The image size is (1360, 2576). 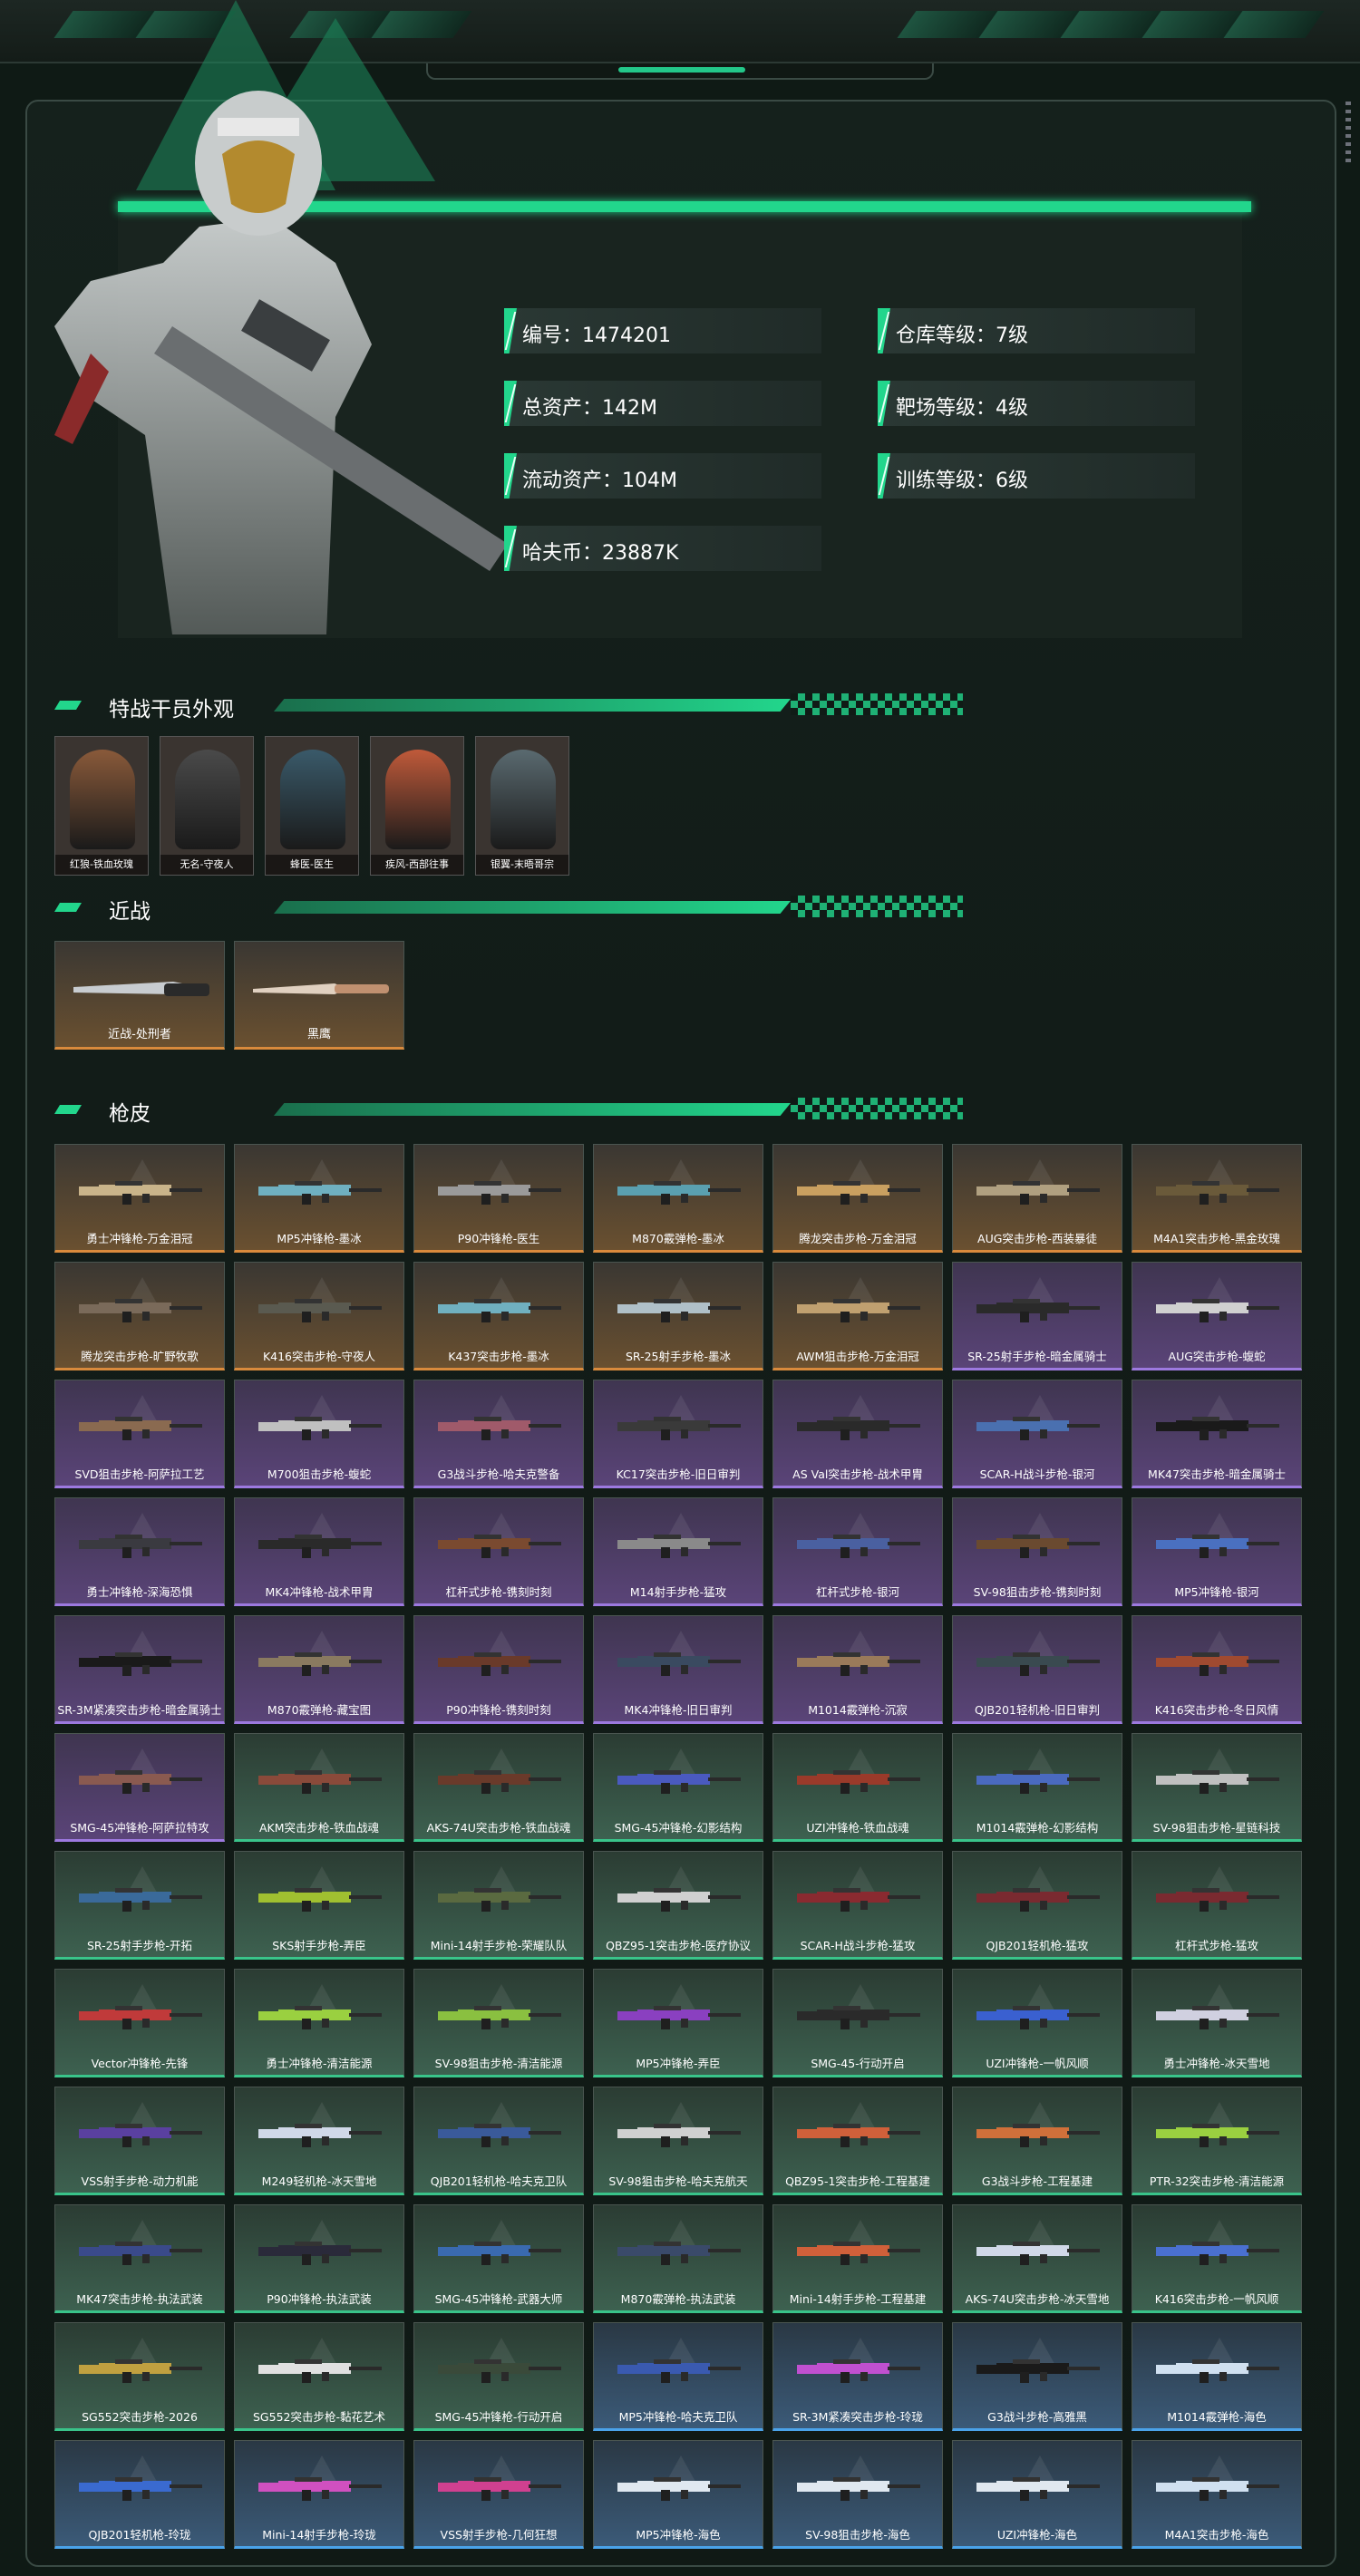 I want to click on skin-card: G3战斗步枪-高雅黑, so click(x=1037, y=2376).